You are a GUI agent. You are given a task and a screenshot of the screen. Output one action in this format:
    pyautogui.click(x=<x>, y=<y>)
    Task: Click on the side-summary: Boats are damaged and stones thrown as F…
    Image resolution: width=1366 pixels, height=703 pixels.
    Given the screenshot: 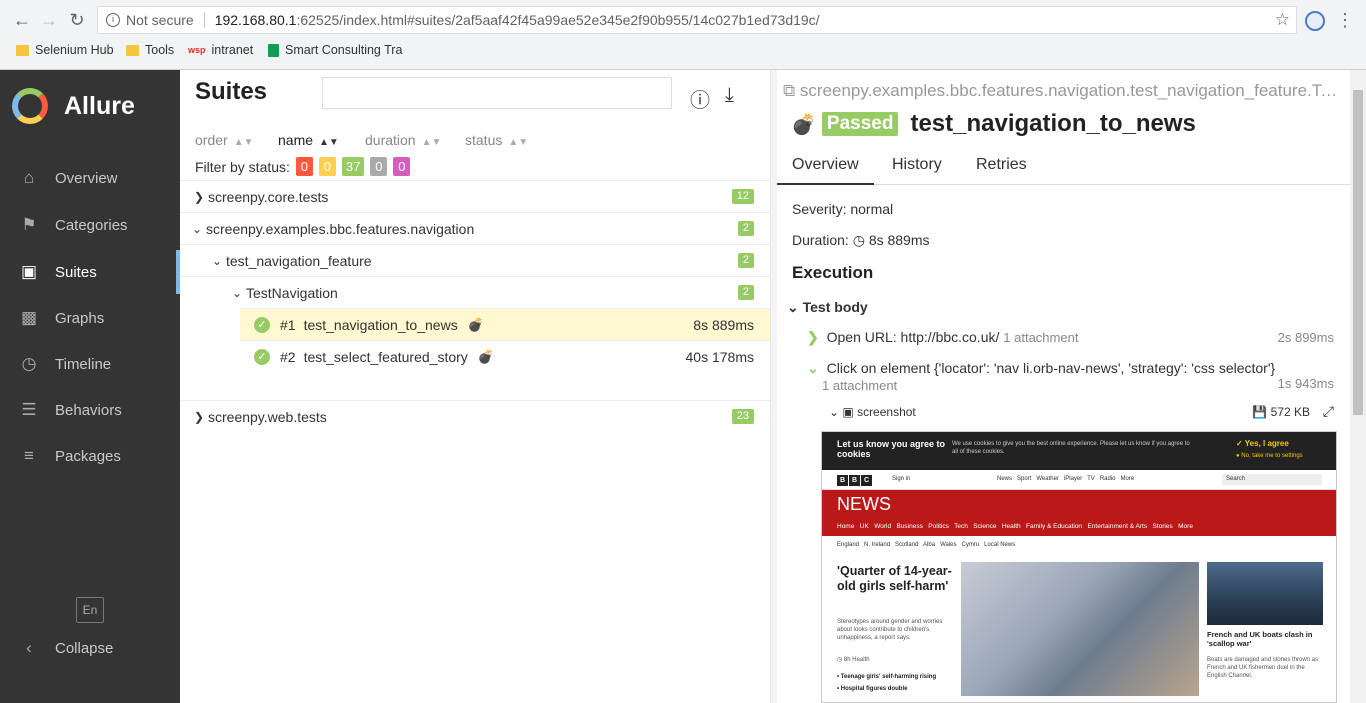 What is the action you would take?
    pyautogui.click(x=1263, y=668)
    